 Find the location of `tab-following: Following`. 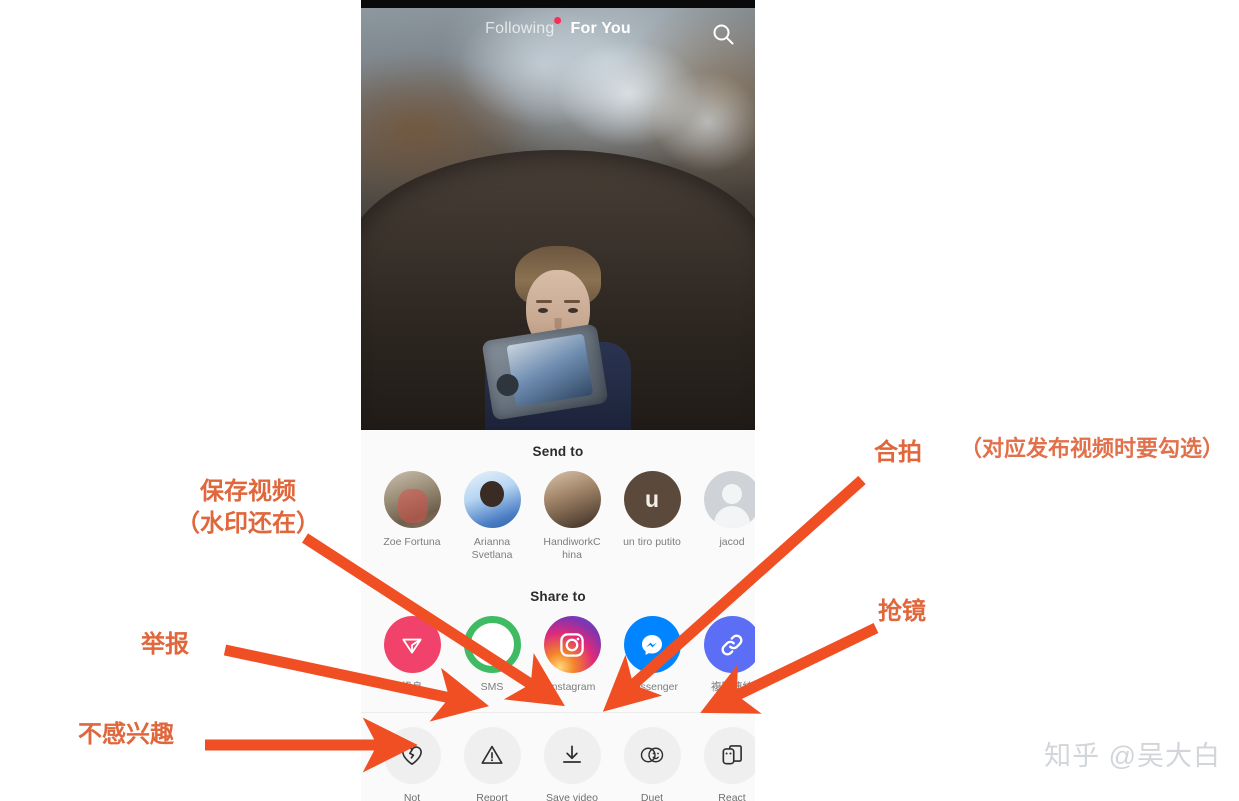

tab-following: Following is located at coordinates (523, 27).